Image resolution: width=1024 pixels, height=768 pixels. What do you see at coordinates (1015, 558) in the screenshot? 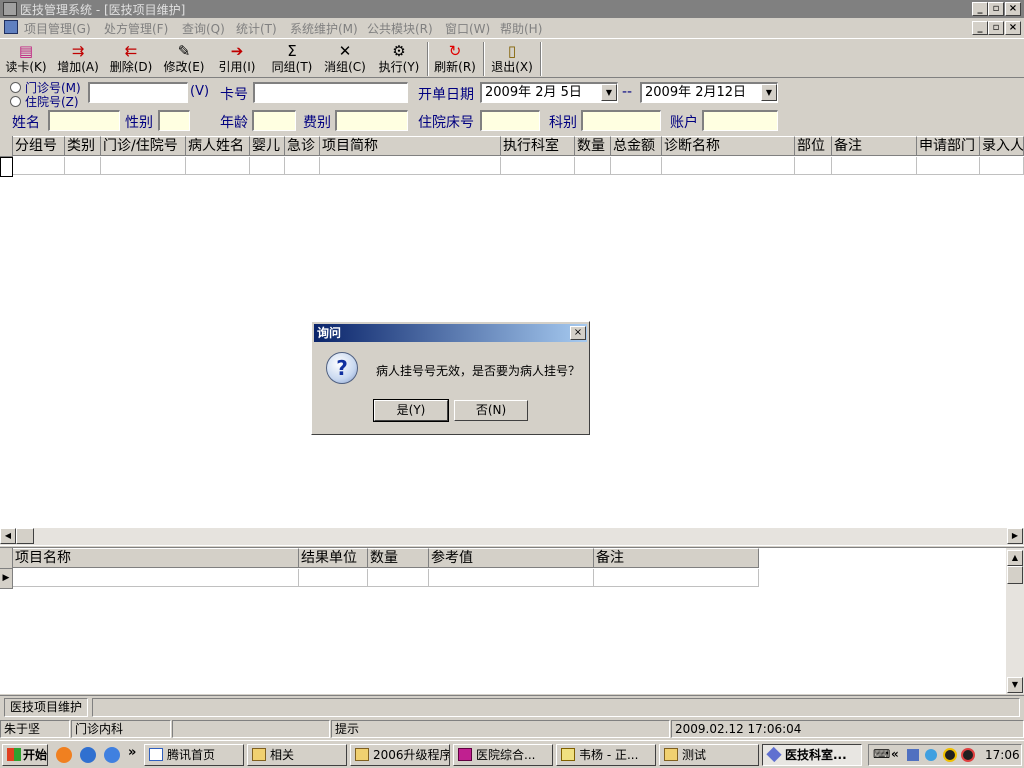
I see `scroll-up-icon: ▲` at bounding box center [1015, 558].